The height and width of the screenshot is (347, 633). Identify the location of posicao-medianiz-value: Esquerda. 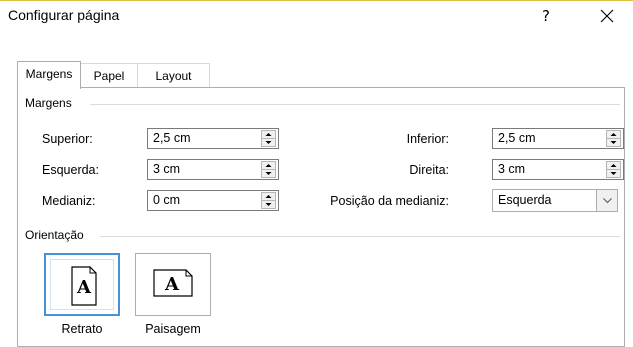
(525, 200).